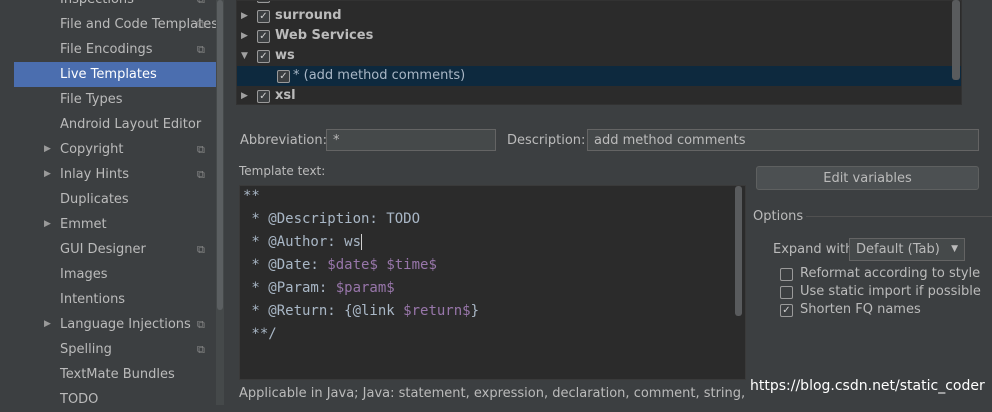 Image resolution: width=992 pixels, height=412 pixels. What do you see at coordinates (599, 16) in the screenshot?
I see `template-group-row: ▶ ✓ surround` at bounding box center [599, 16].